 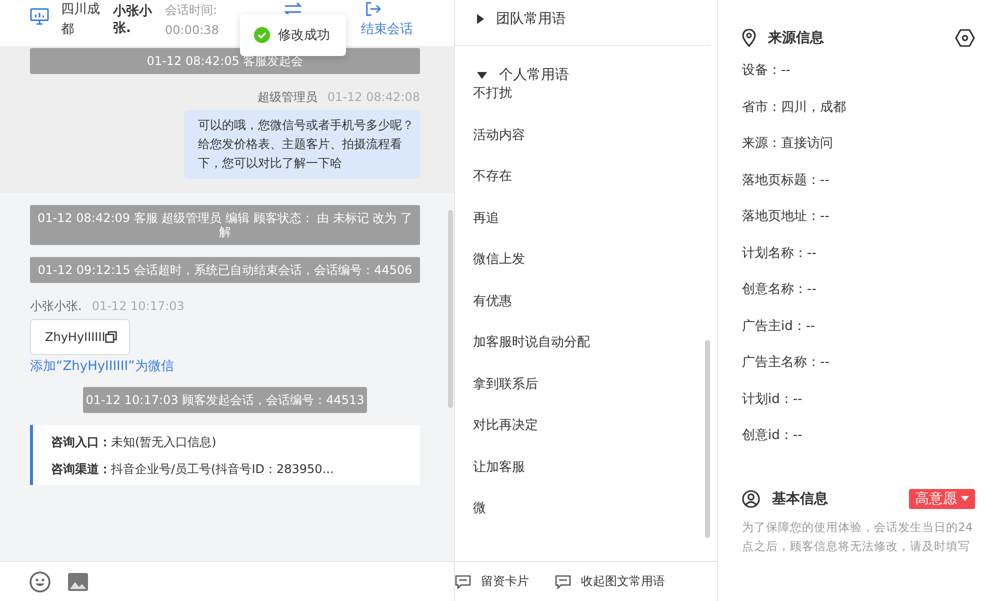 What do you see at coordinates (534, 75) in the screenshot?
I see `group-title: 个人常用语` at bounding box center [534, 75].